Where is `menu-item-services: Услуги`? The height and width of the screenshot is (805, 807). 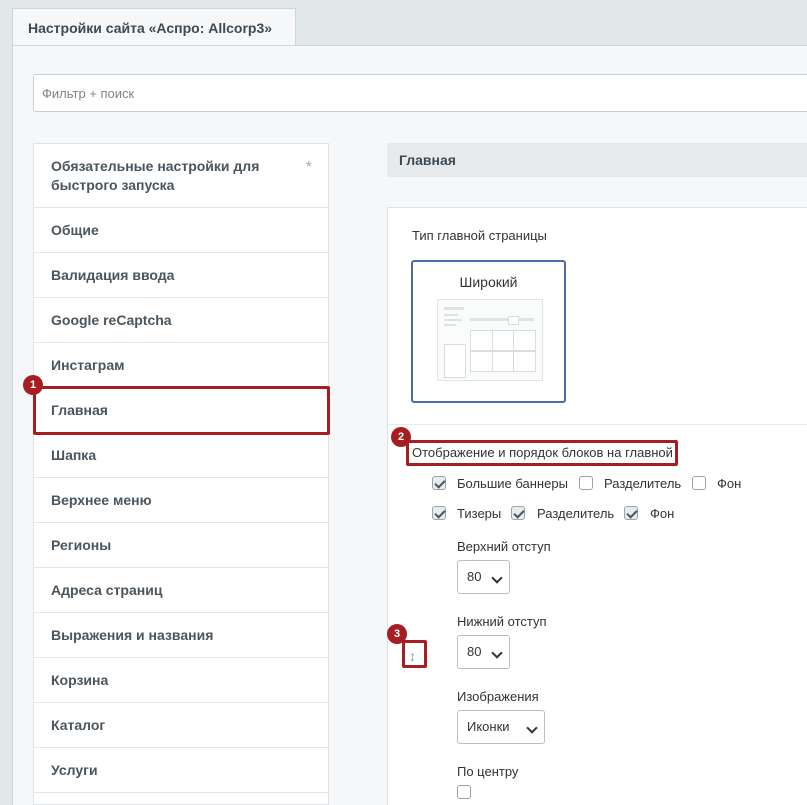 menu-item-services: Услуги is located at coordinates (181, 770).